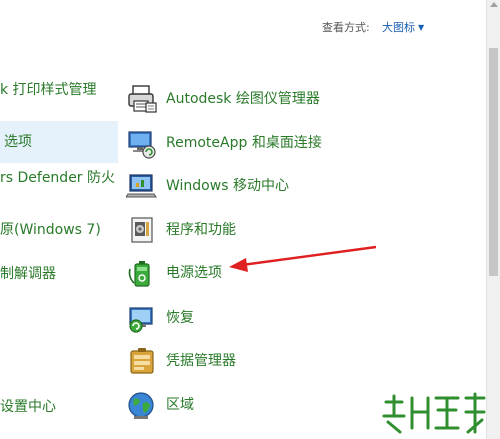 The width and height of the screenshot is (500, 439). I want to click on left-item-windows-defender-firewall: rs Defender 防火, so click(59, 178).